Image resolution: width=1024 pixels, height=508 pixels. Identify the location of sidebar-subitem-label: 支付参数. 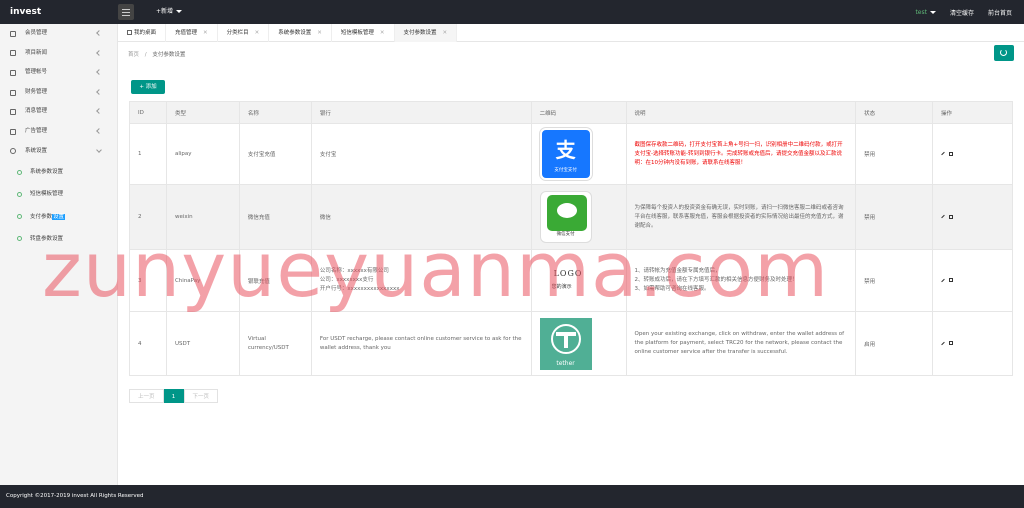
(41, 216).